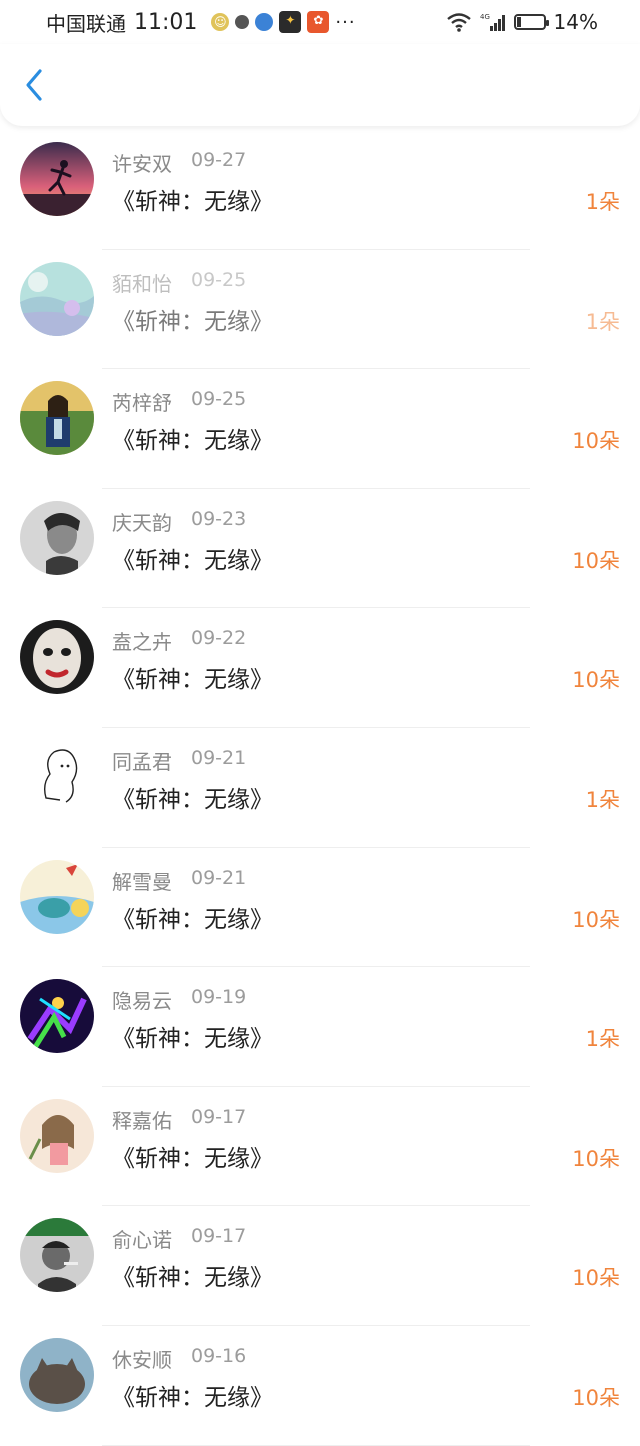 Image resolution: width=640 pixels, height=1446 pixels. Describe the element at coordinates (142, 164) in the screenshot. I see `user-name: 许安双` at that location.